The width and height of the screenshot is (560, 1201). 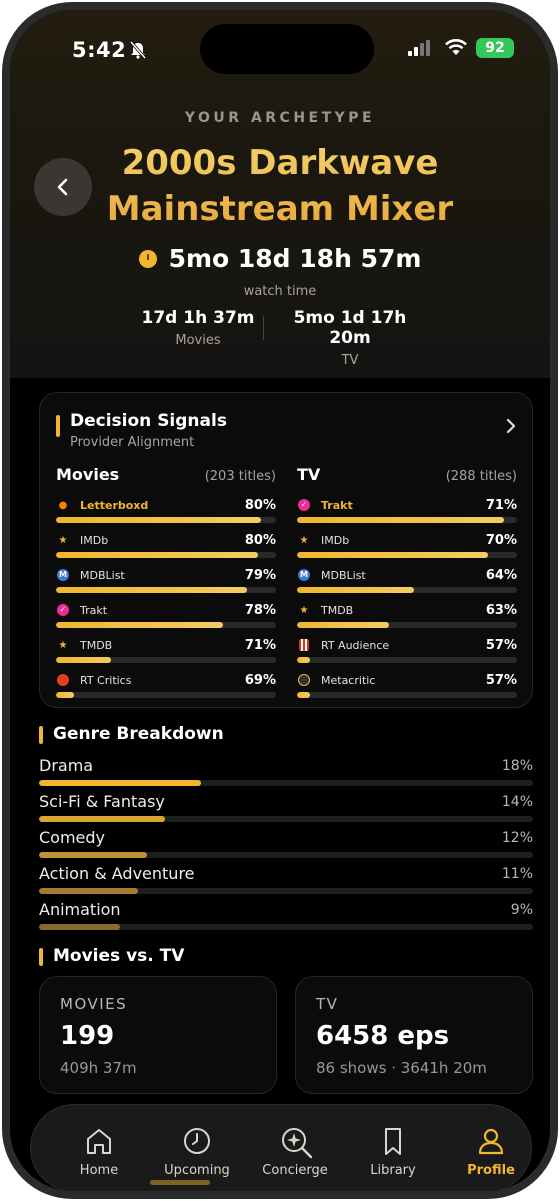 I want to click on clock-icon, so click(x=147, y=258).